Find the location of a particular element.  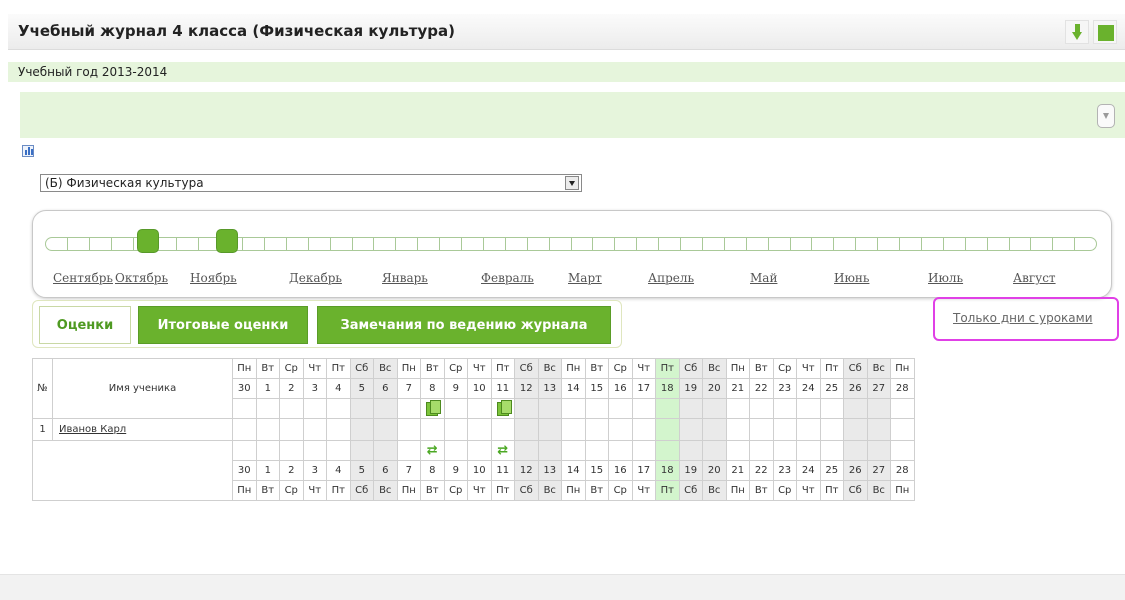

date-header: 25 is located at coordinates (831, 388).